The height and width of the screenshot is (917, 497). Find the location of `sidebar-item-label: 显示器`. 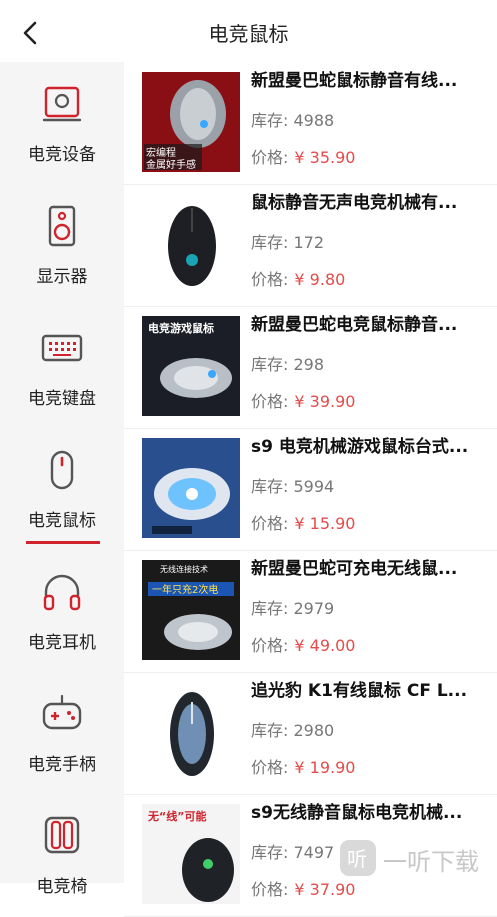

sidebar-item-label: 显示器 is located at coordinates (62, 277).